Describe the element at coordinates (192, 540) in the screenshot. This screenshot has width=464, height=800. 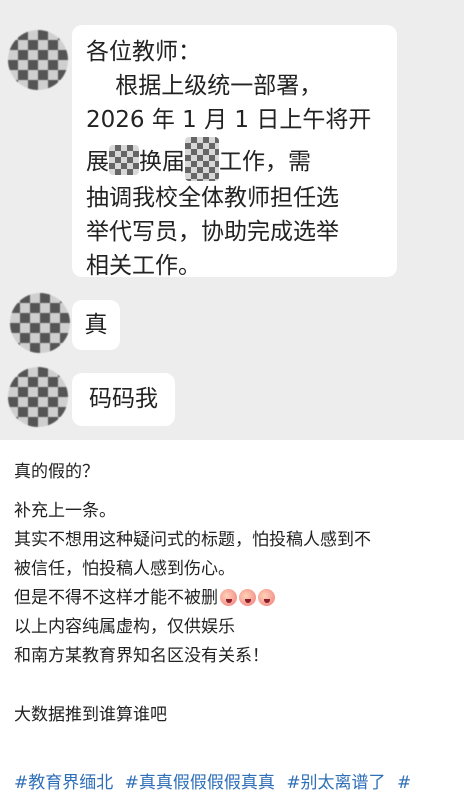
I see `post-line: 其实不想用这种疑问式的标题，怕投稿人感到不` at that location.